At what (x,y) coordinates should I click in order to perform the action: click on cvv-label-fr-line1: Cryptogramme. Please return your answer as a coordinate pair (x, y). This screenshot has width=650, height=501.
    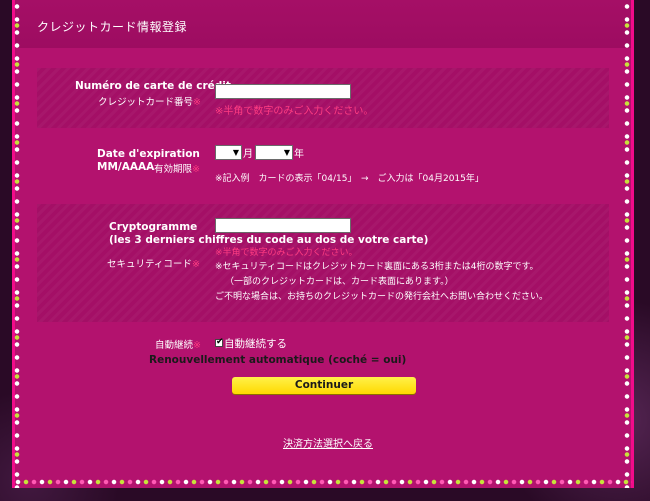
    Looking at the image, I should click on (153, 227).